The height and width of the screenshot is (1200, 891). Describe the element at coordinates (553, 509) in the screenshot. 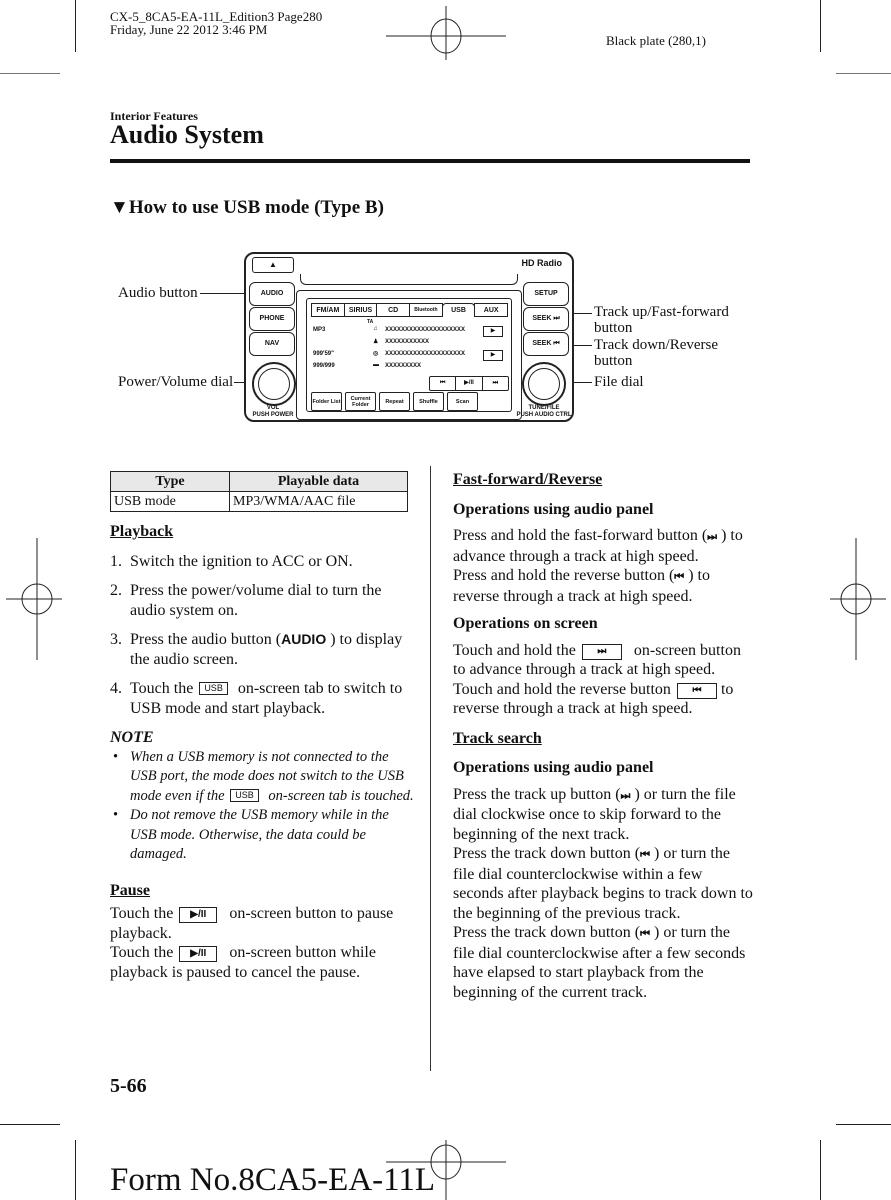

I see `panel-operations-heading: Operations using audio panel` at that location.